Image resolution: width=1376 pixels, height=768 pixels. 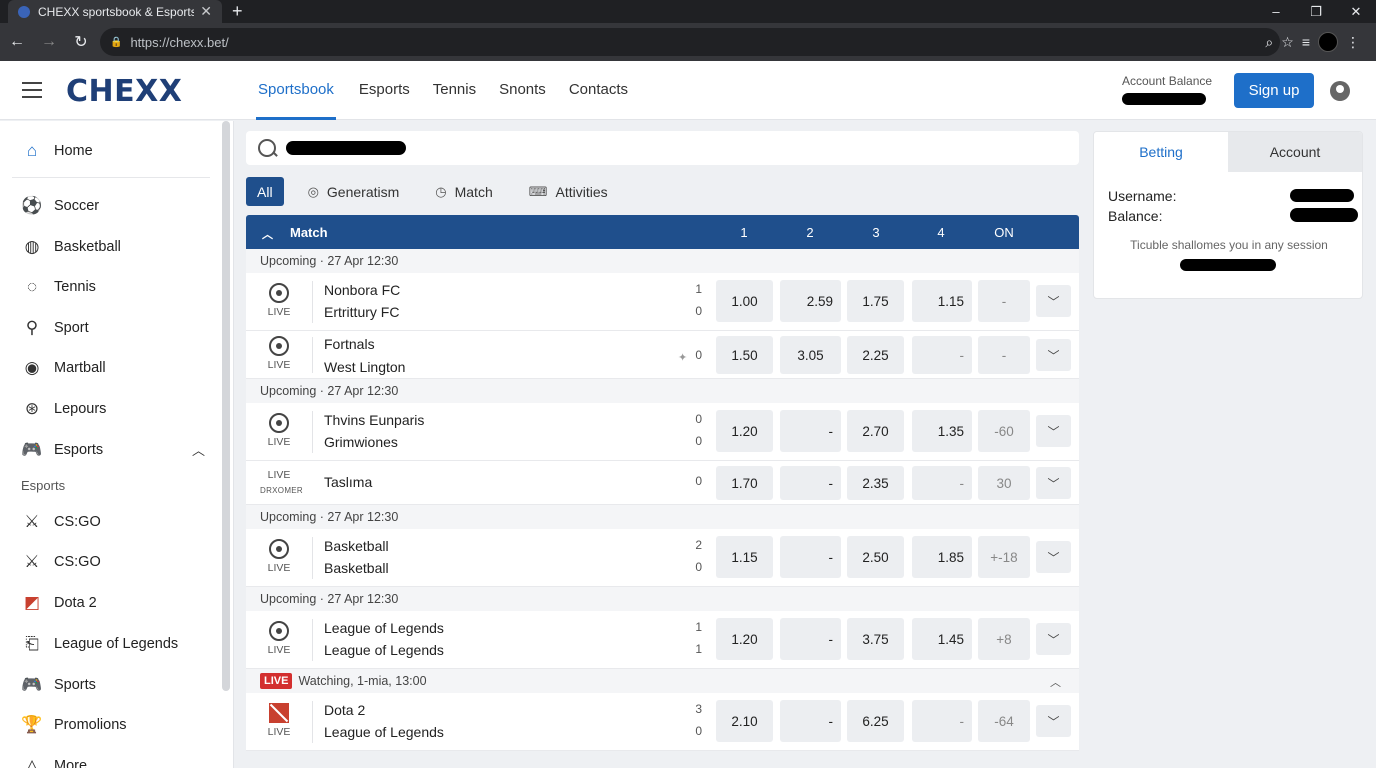 What do you see at coordinates (1004, 483) in the screenshot?
I see `odd-button: 30` at bounding box center [1004, 483].